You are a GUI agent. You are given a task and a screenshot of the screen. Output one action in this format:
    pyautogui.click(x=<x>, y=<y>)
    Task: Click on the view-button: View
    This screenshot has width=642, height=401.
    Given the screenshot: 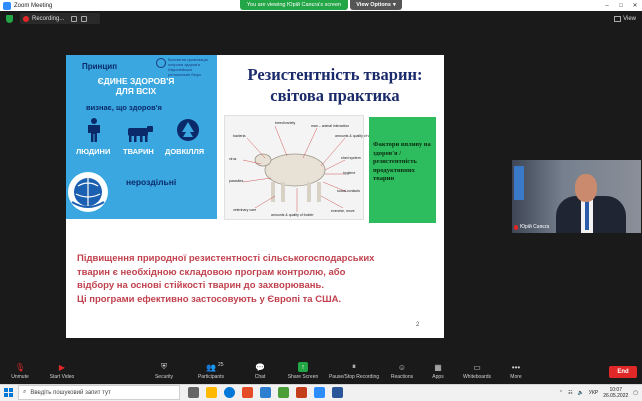 What is the action you would take?
    pyautogui.click(x=625, y=18)
    